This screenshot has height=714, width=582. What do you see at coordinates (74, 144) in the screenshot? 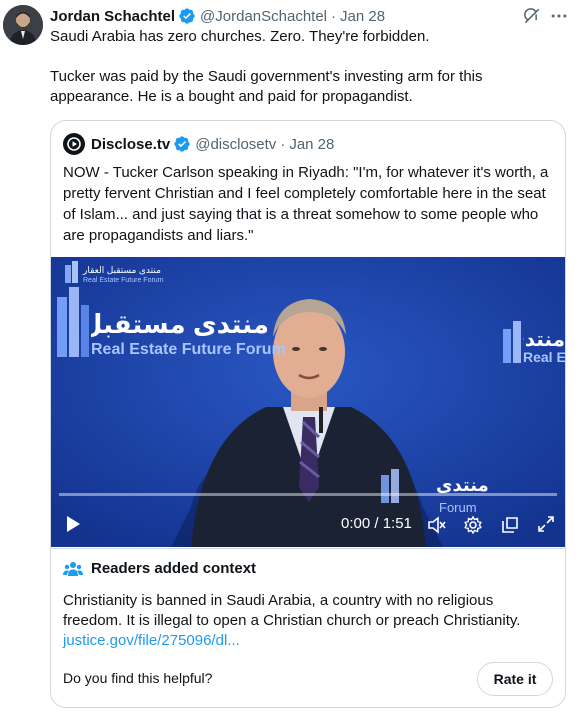
I see `disclose-logo-icon` at bounding box center [74, 144].